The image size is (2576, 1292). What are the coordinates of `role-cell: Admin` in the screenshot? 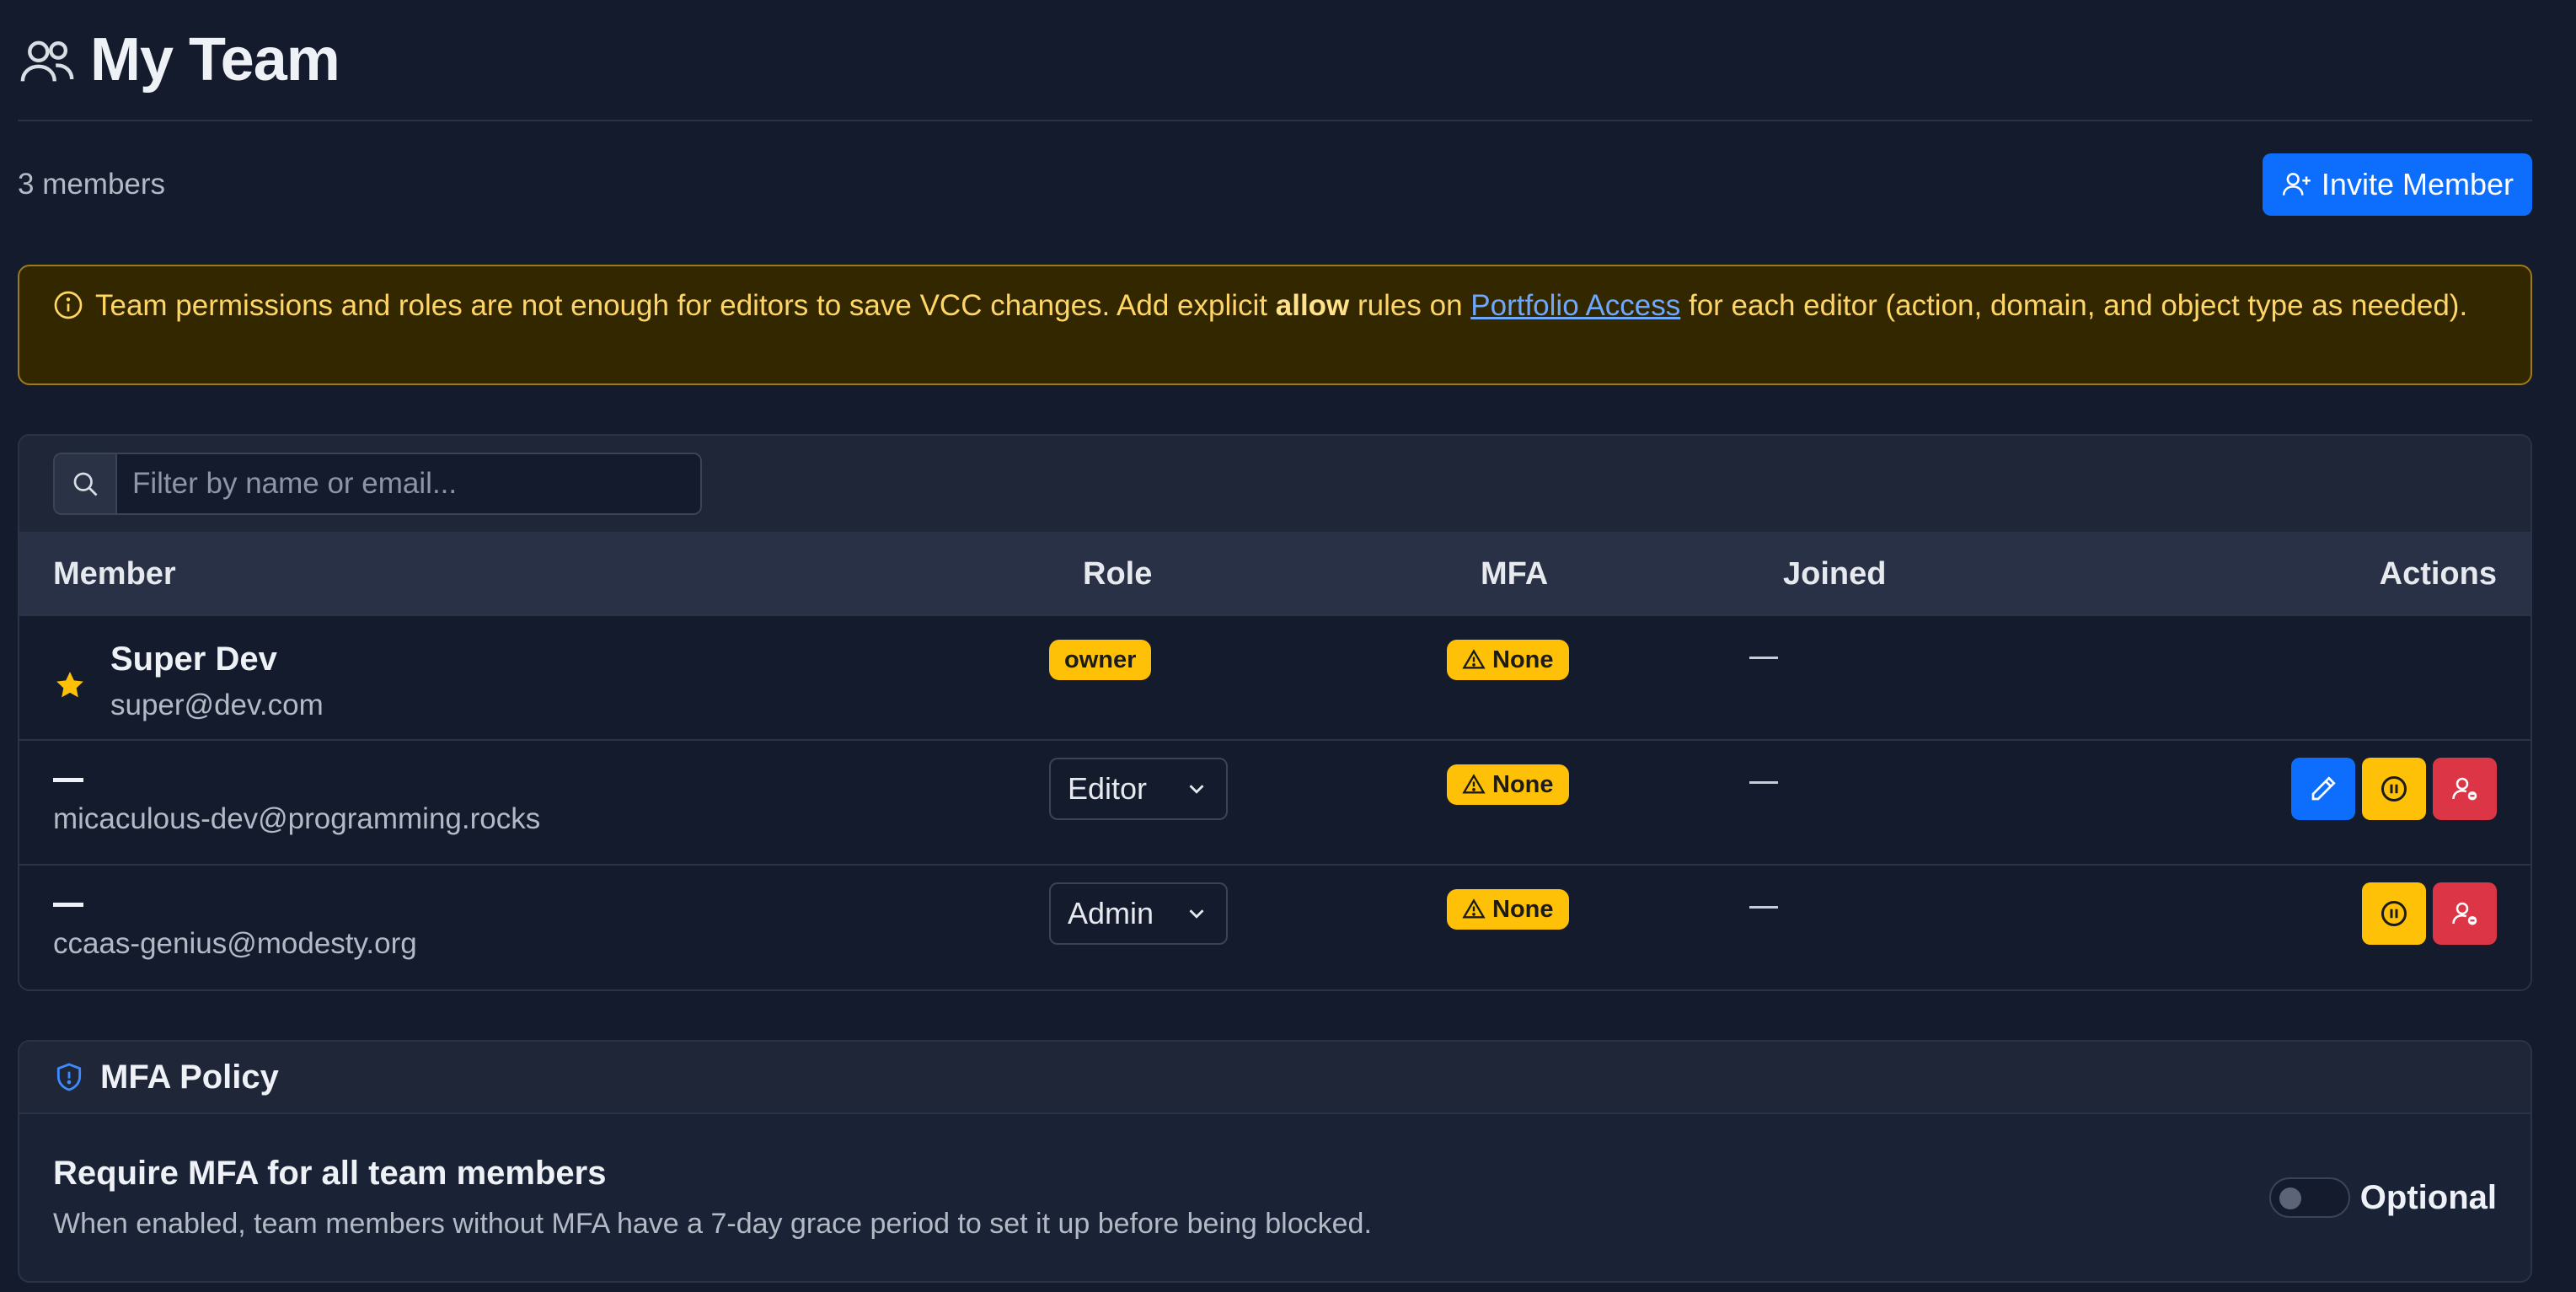 It's located at (1248, 927).